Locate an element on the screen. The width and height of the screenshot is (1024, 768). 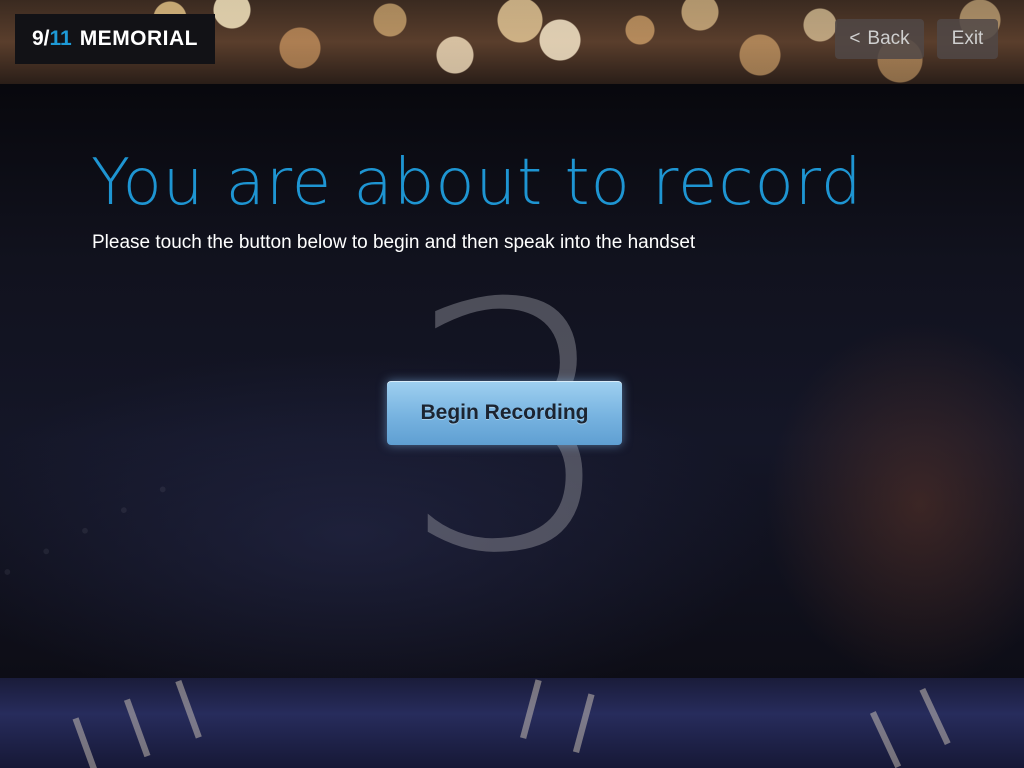
background-bottom-image: | | | | | | | is located at coordinates (512, 723).